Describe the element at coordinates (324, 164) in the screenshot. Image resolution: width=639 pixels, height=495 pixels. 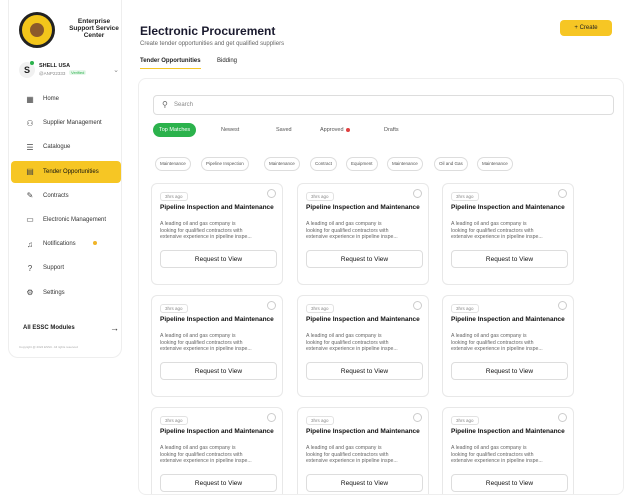
I see `chip: Contract` at that location.